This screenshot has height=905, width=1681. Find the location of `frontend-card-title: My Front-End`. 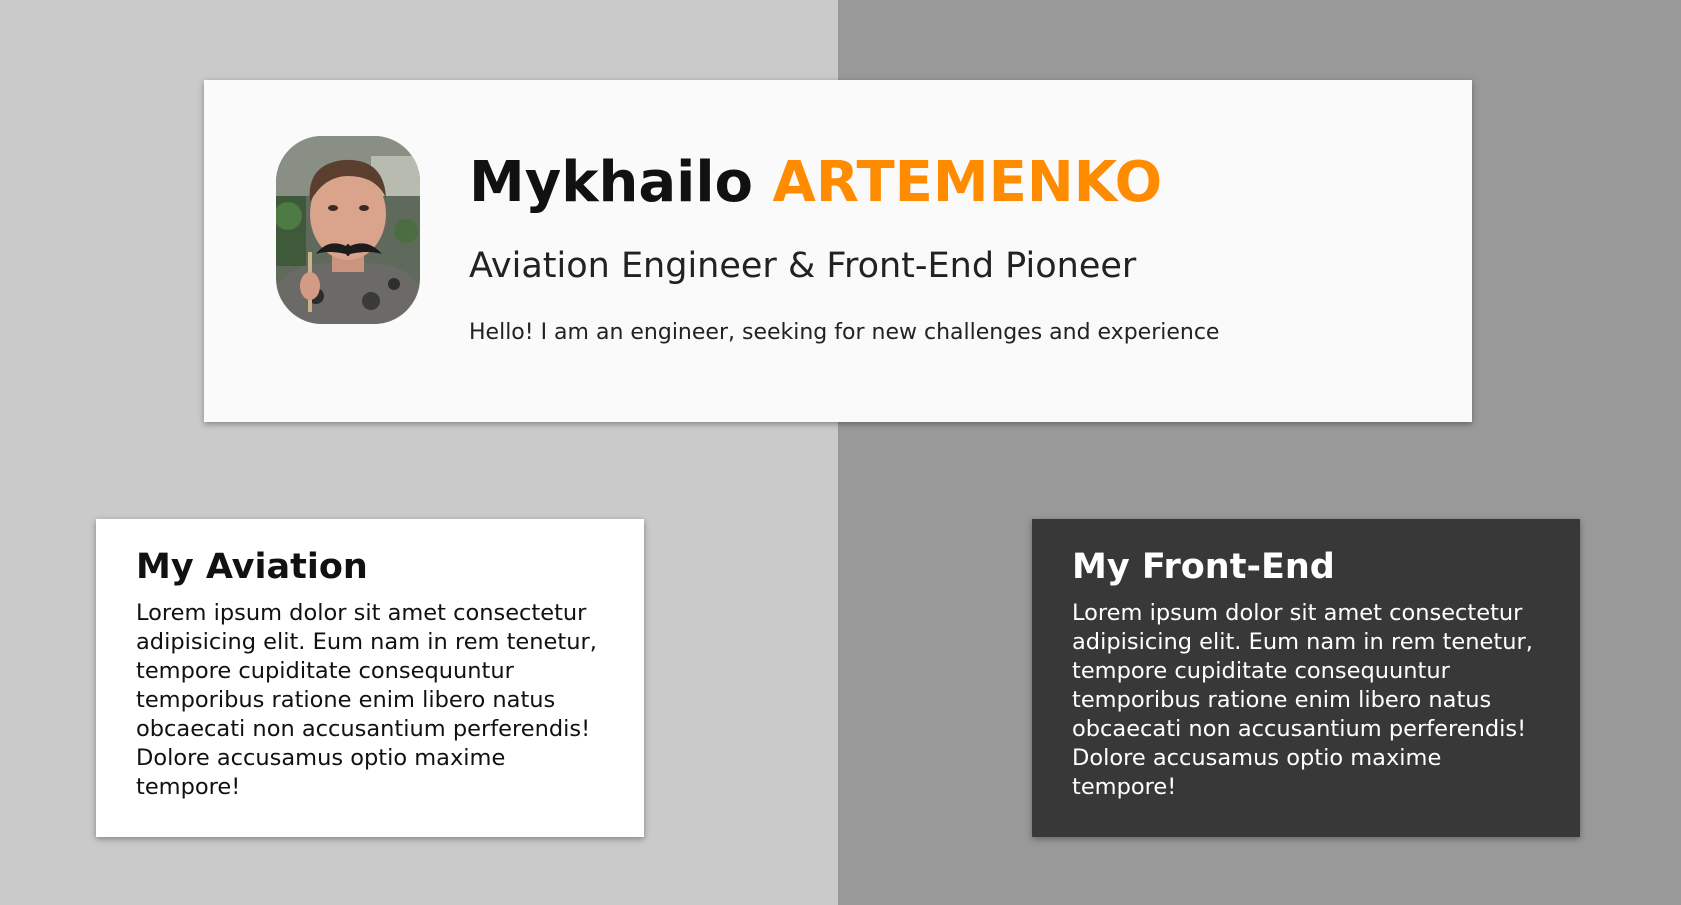

frontend-card-title: My Front-End is located at coordinates (1203, 567).